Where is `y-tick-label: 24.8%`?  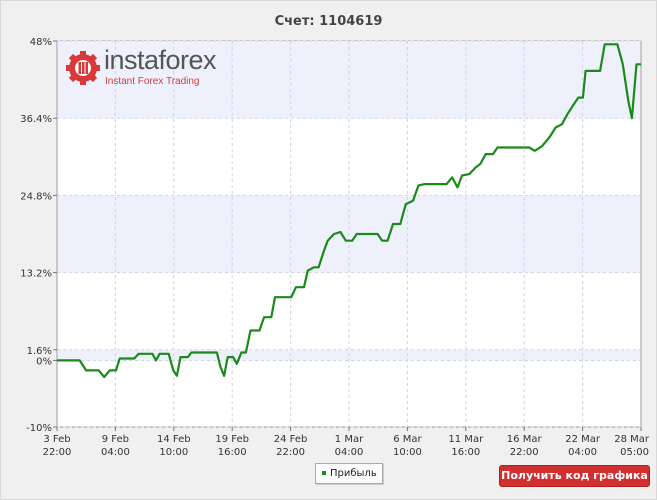
y-tick-label: 24.8% is located at coordinates (36, 196).